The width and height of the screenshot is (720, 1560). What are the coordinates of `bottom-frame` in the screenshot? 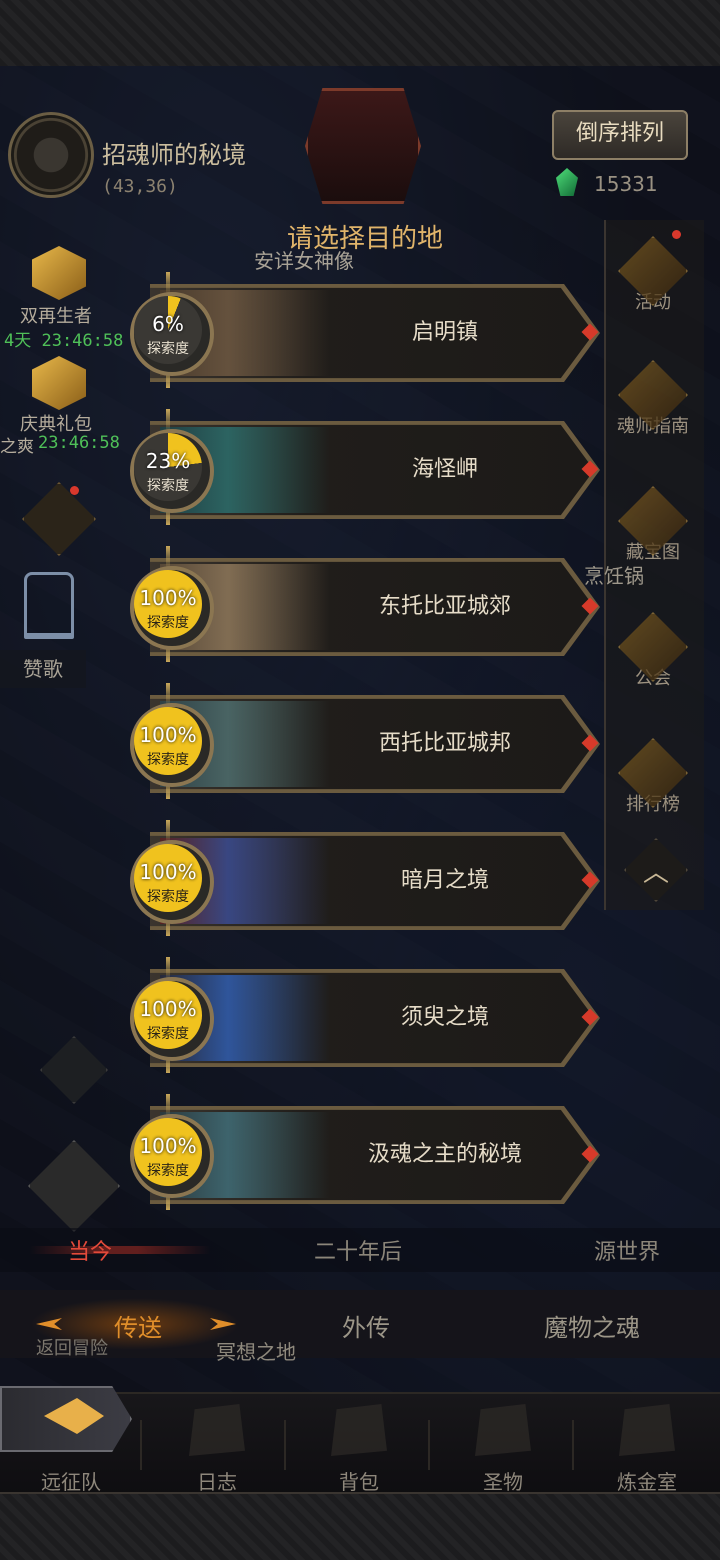 It's located at (360, 1526).